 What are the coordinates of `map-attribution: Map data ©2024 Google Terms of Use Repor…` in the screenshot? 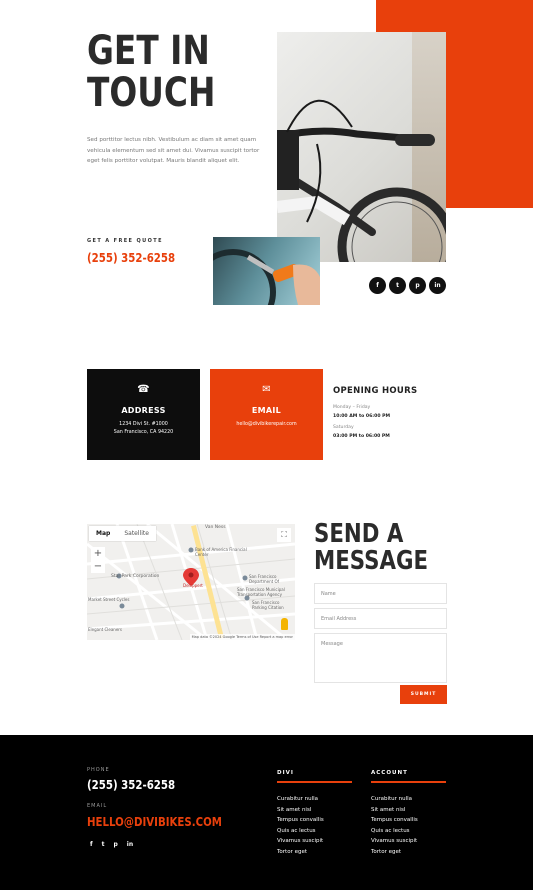 It's located at (242, 637).